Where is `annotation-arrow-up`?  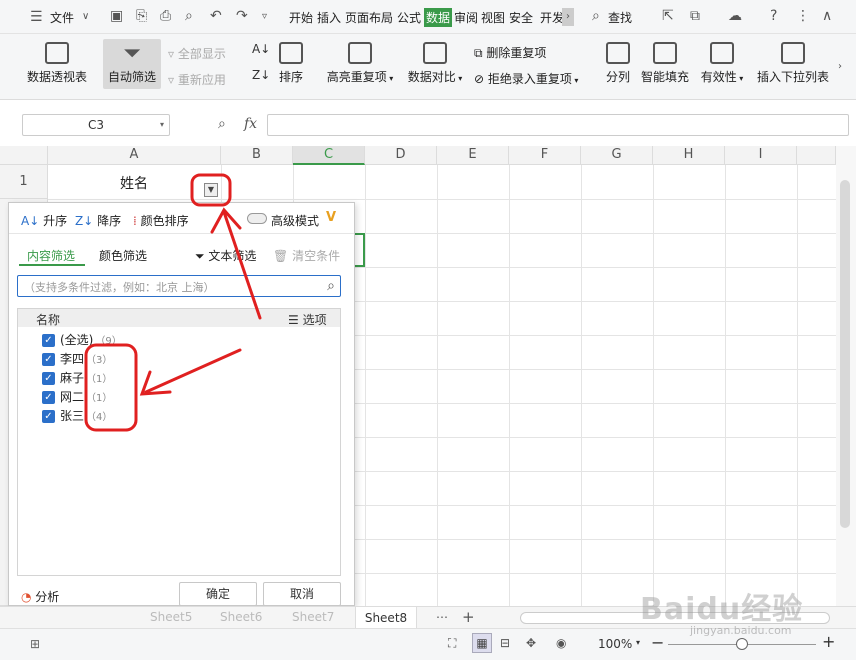
annotation-arrow-up is located at coordinates (236, 263).